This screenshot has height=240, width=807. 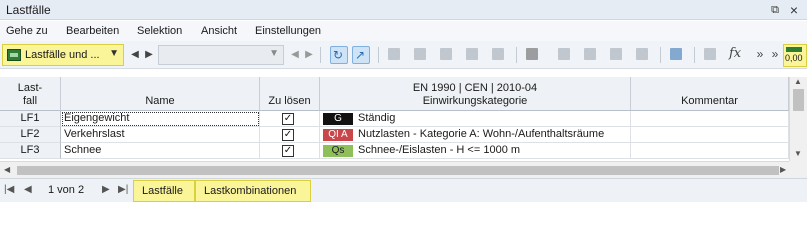 I want to click on column-header-row-id-line1: Last-, so click(x=30, y=88).